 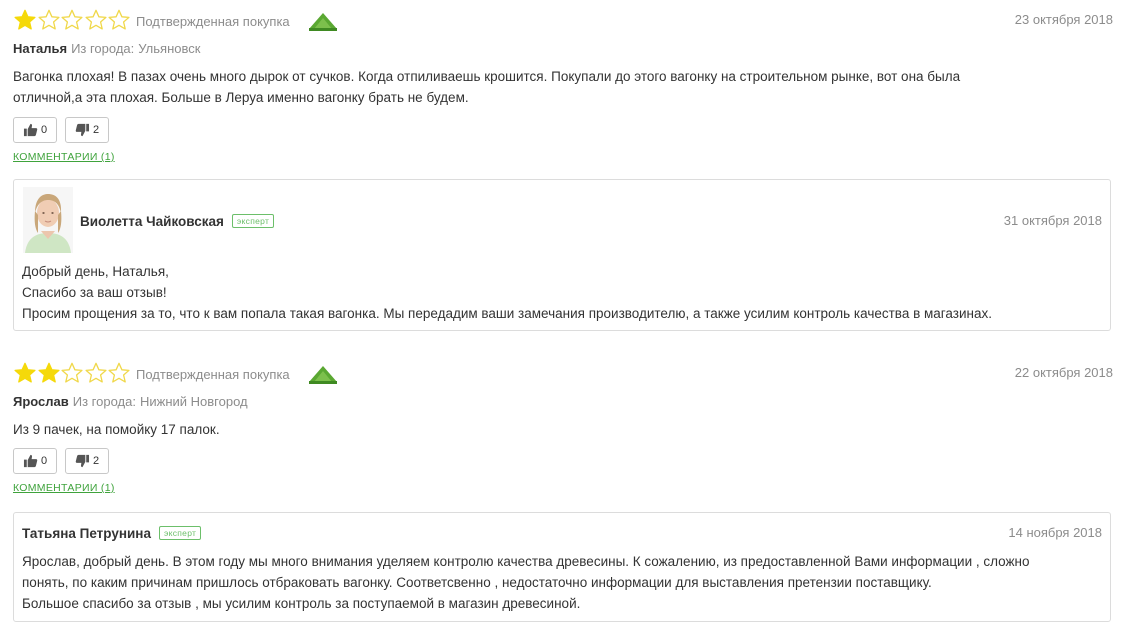 I want to click on reply-author-name: Татьяна Петрунина, so click(x=86, y=533).